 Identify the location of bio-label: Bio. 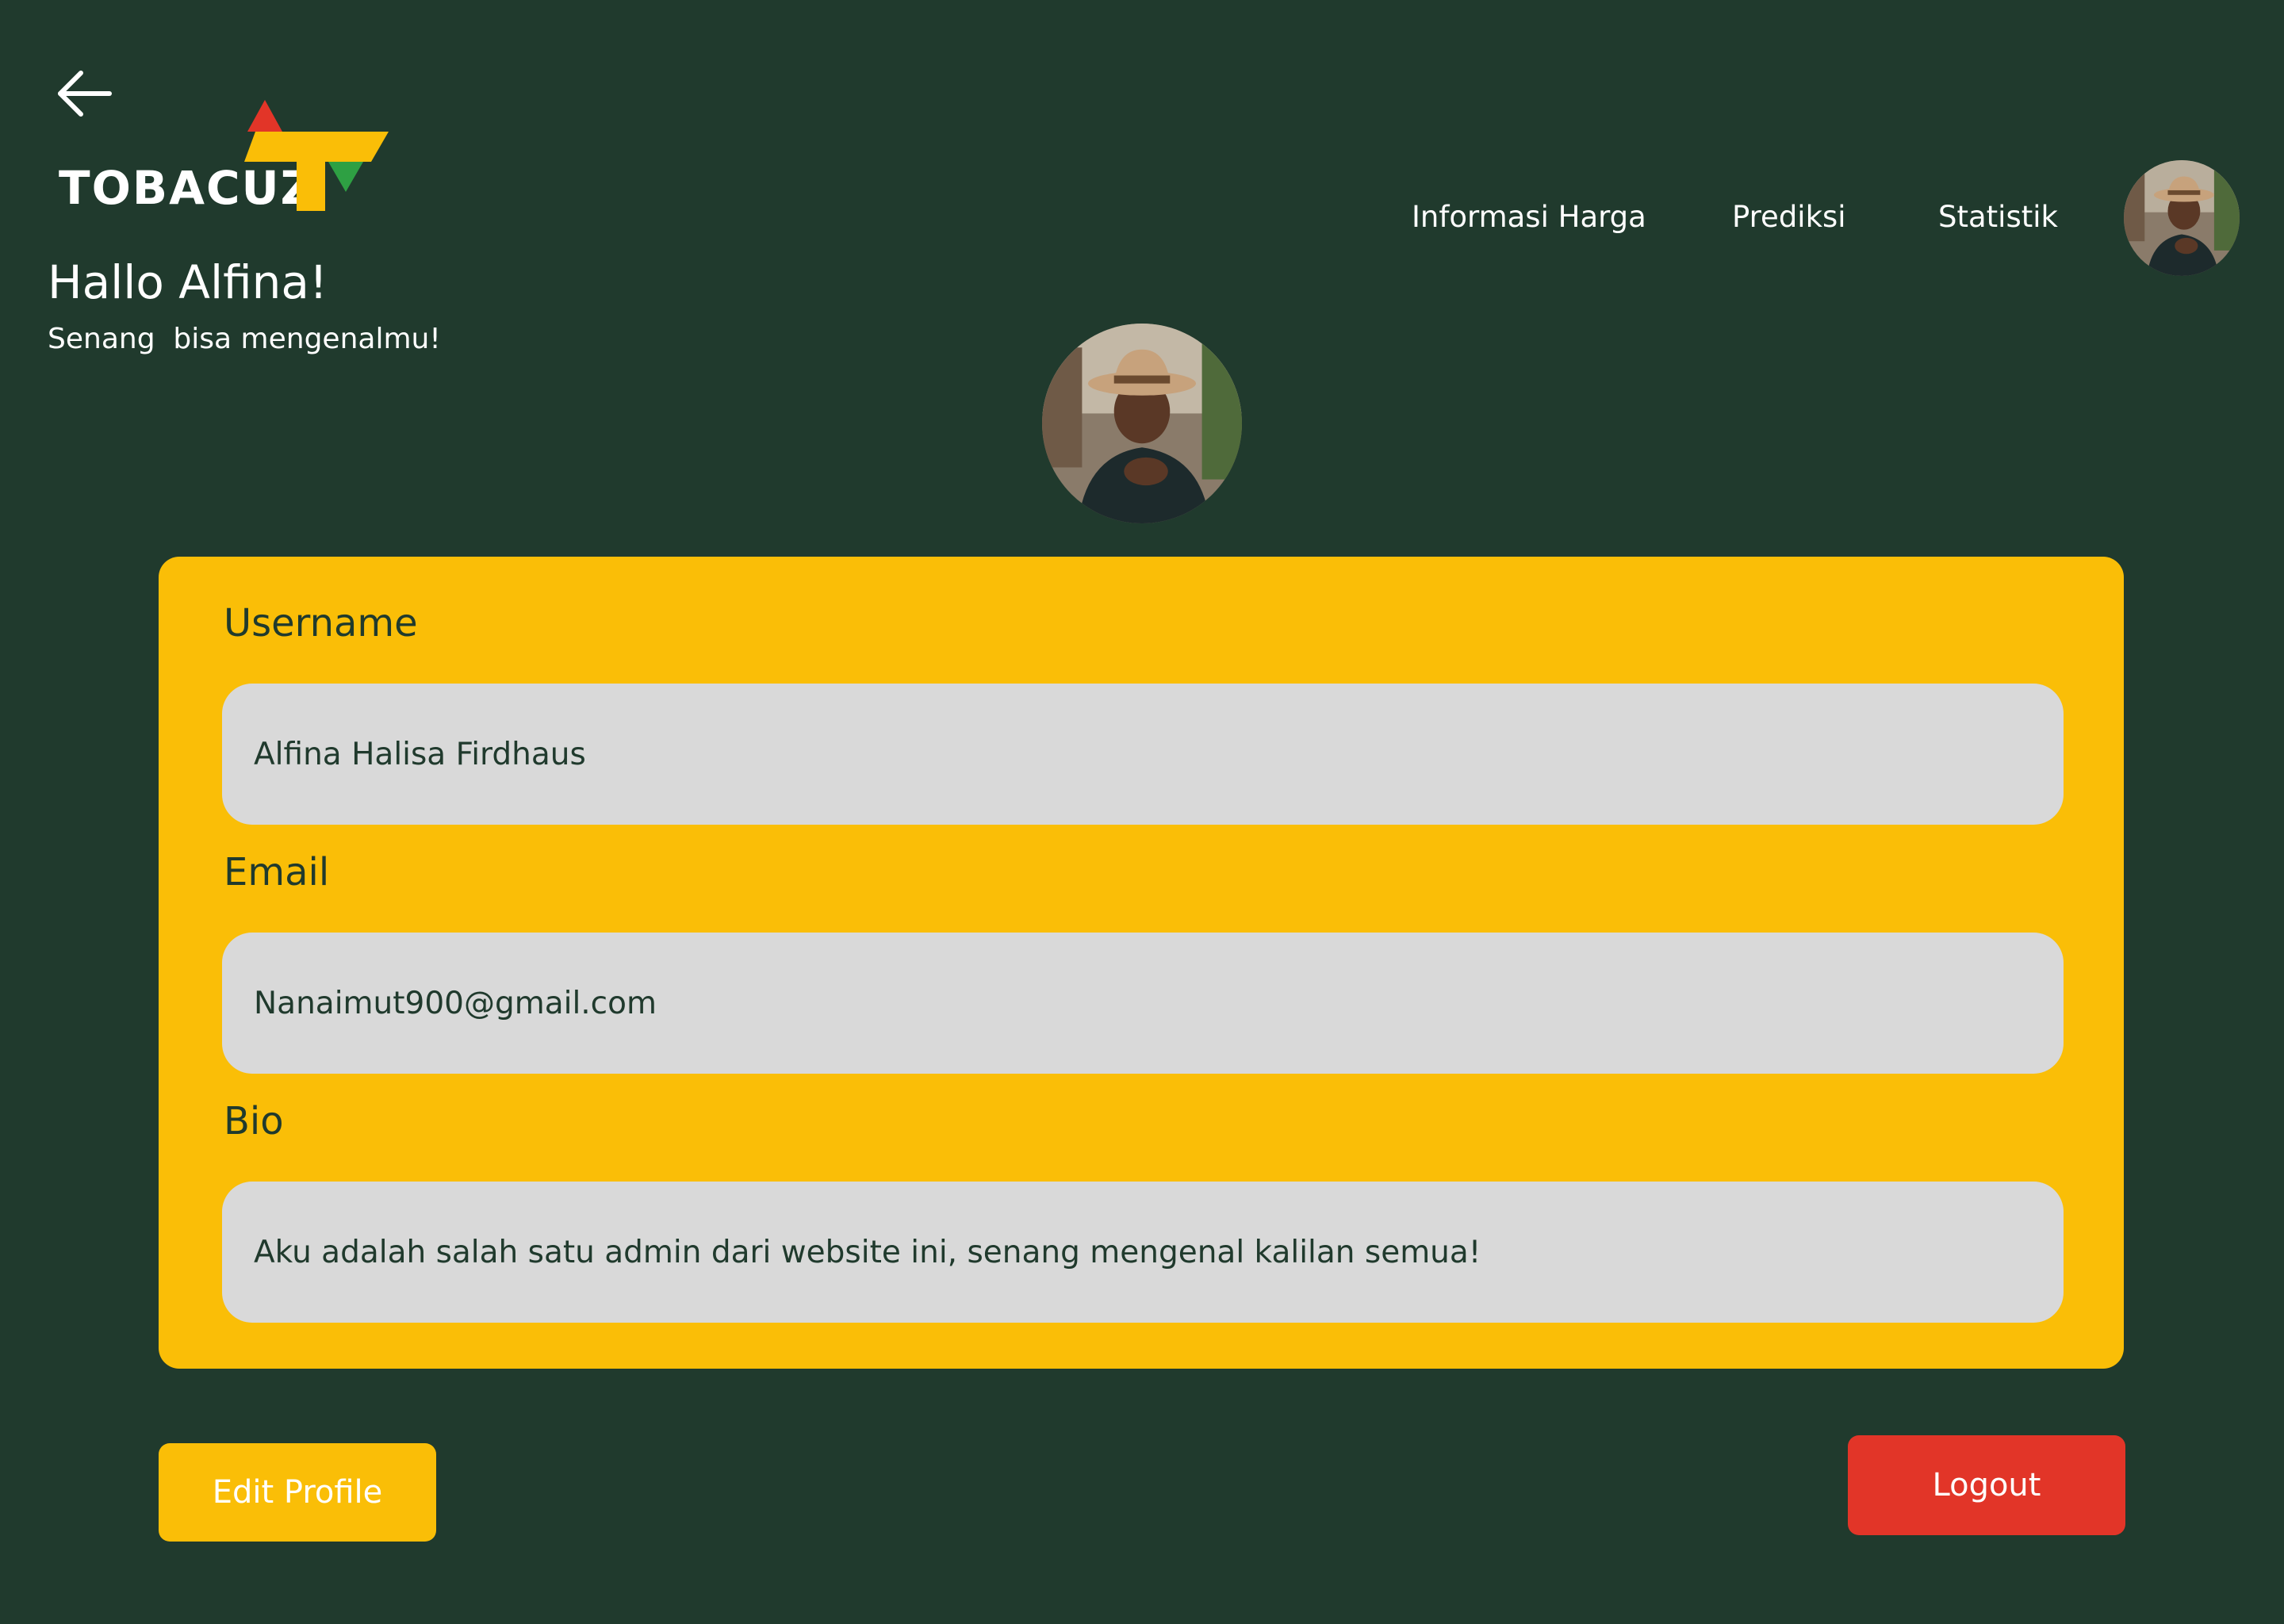
(254, 1121).